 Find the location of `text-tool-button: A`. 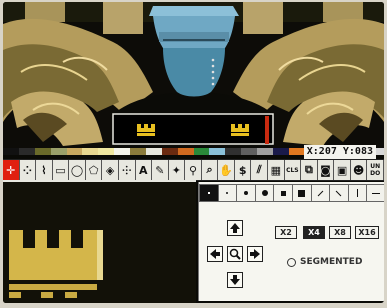

text-tool-button: A is located at coordinates (144, 170).